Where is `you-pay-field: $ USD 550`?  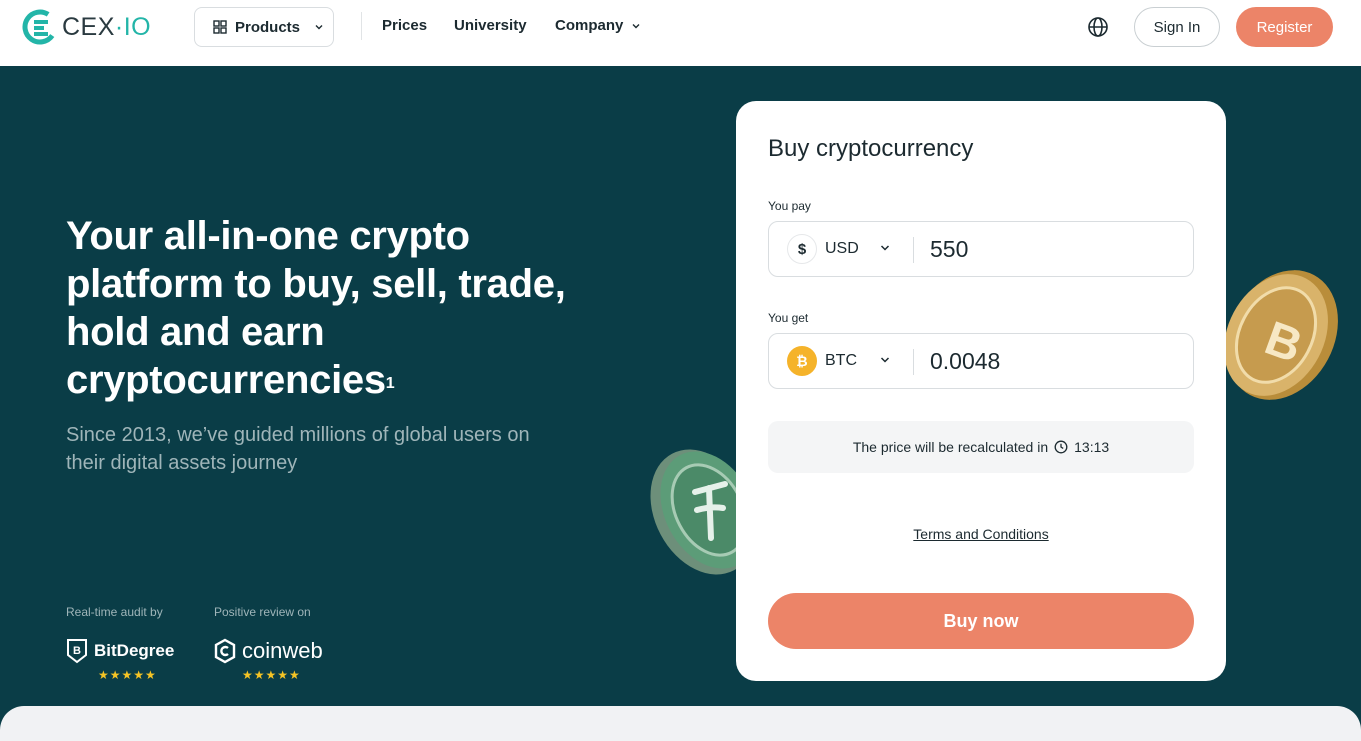
you-pay-field: $ USD 550 is located at coordinates (981, 249).